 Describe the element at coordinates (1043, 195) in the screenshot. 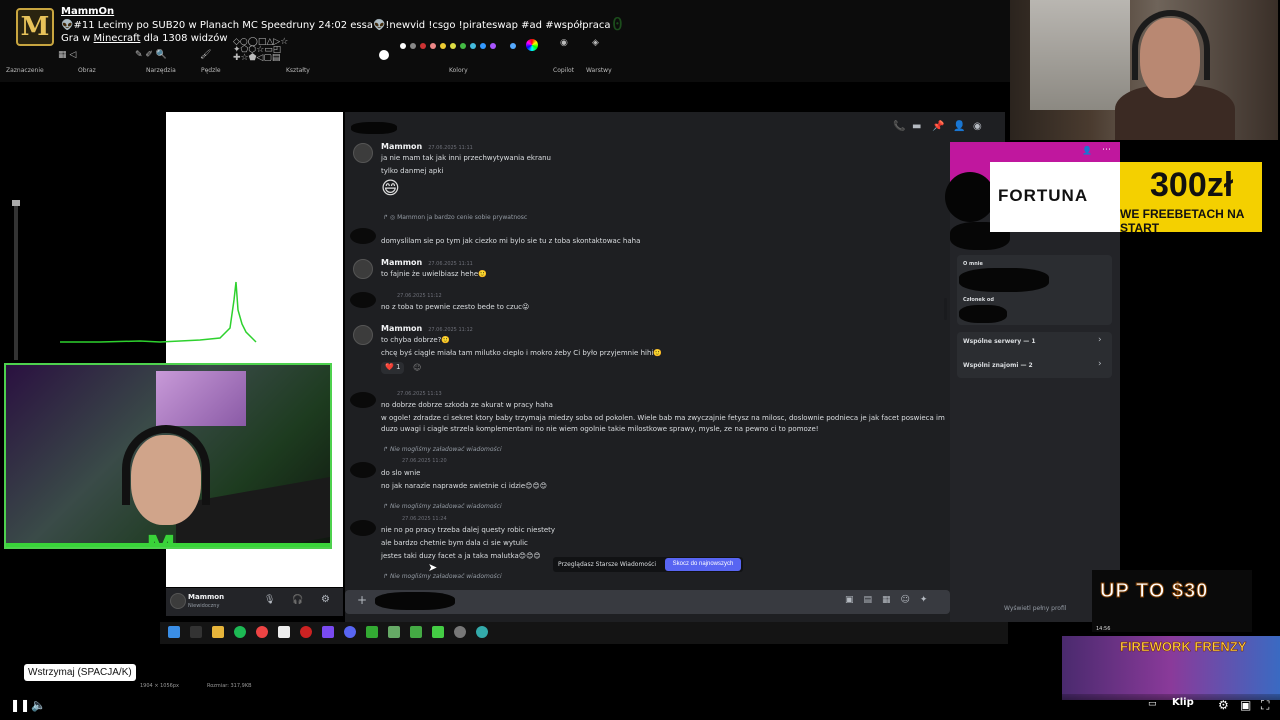

I see `fortuna-logo: FORTUNA` at that location.